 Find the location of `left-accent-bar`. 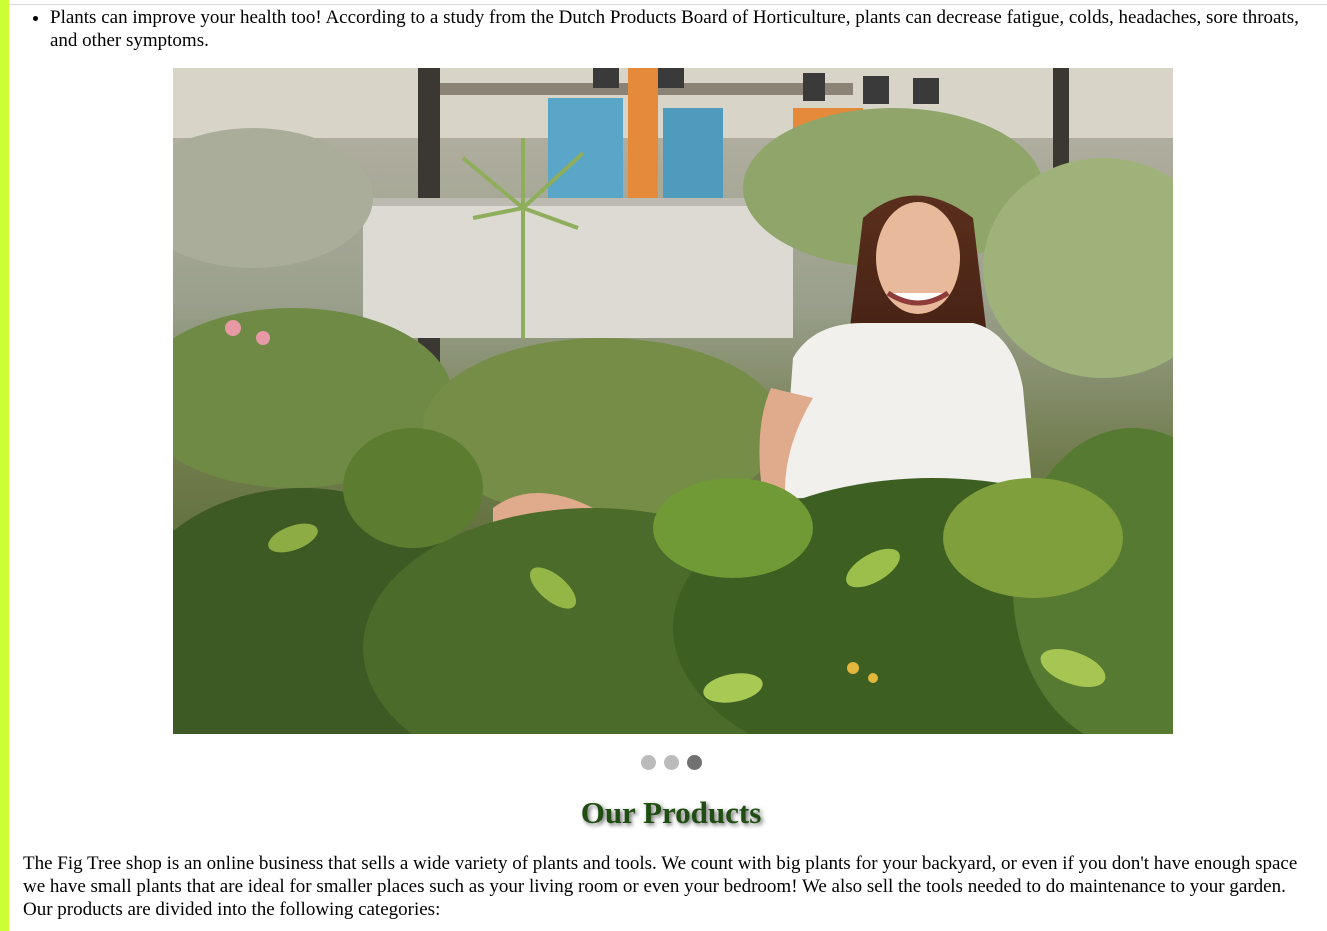

left-accent-bar is located at coordinates (4, 465).